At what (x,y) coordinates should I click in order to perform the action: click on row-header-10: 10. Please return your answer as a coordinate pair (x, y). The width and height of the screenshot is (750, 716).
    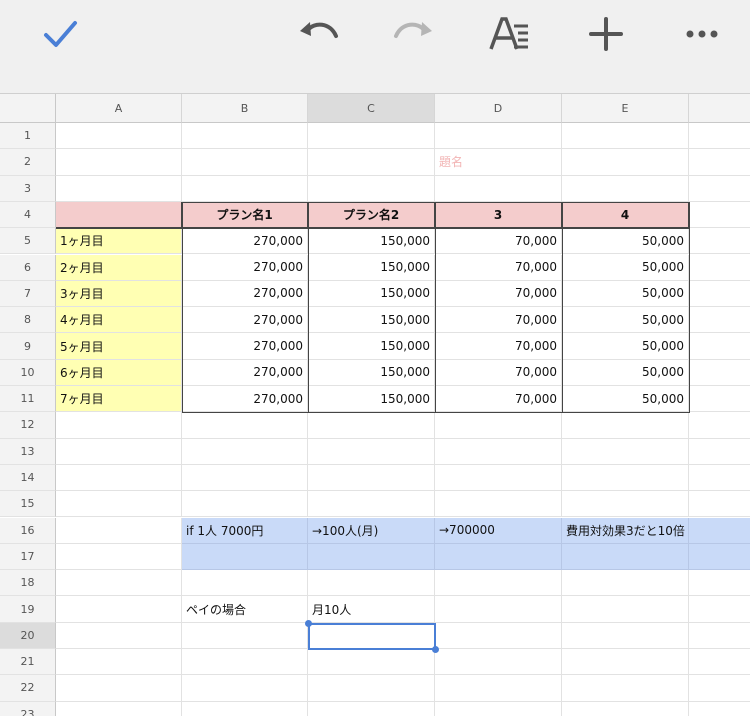
    Looking at the image, I should click on (28, 372).